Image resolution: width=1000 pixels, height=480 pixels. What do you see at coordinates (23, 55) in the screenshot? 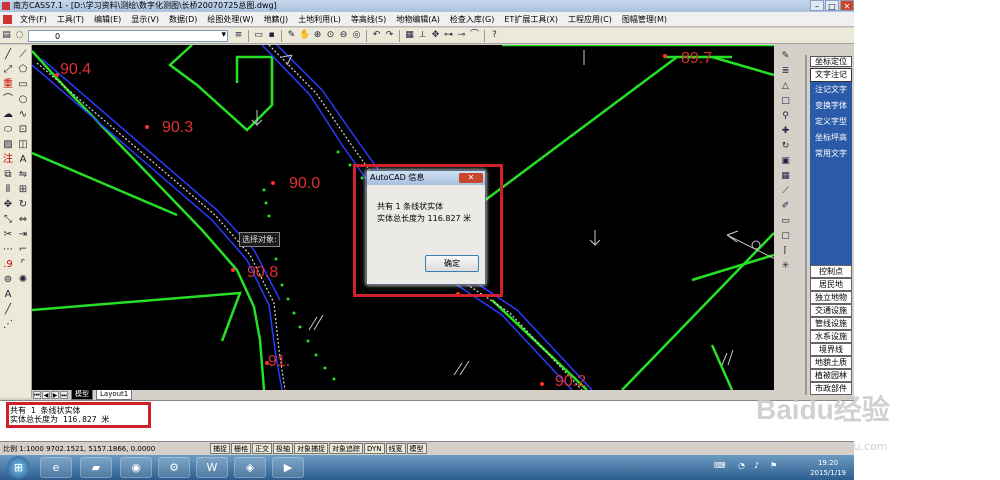
I see `polyline-tool-icon: ⟋` at bounding box center [23, 55].